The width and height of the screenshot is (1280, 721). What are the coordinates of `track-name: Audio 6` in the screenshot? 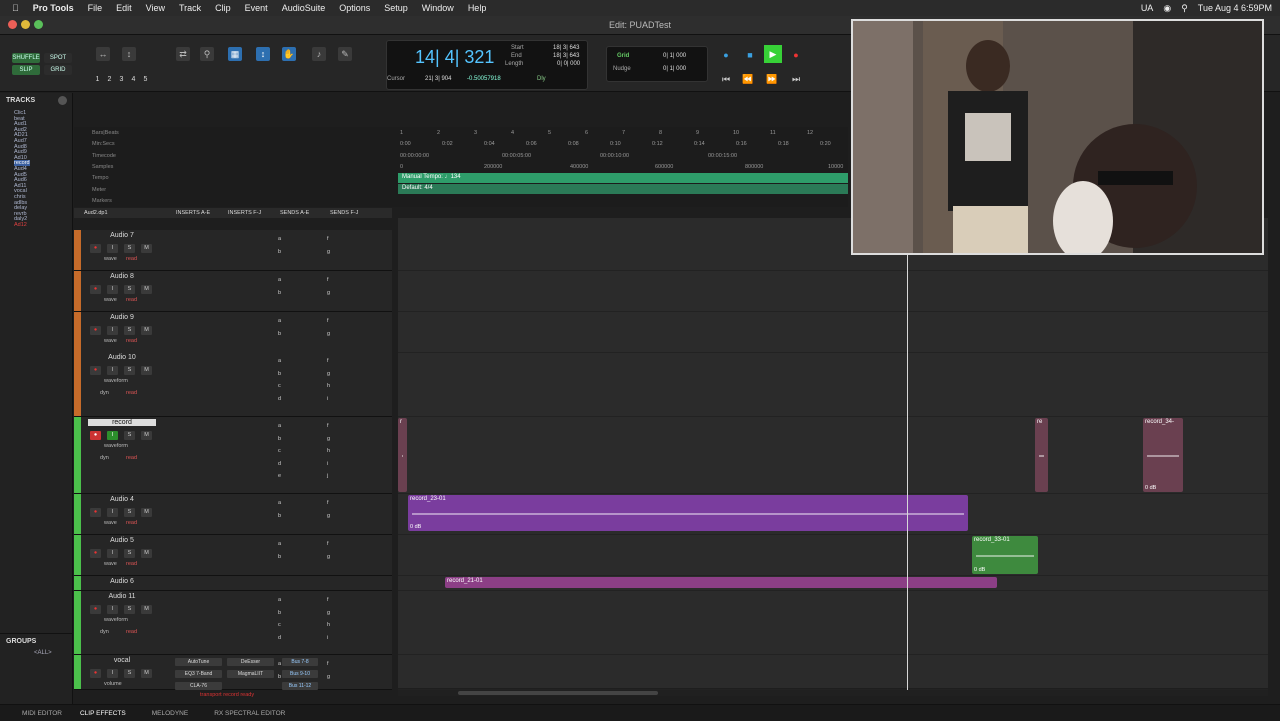 It's located at (122, 581).